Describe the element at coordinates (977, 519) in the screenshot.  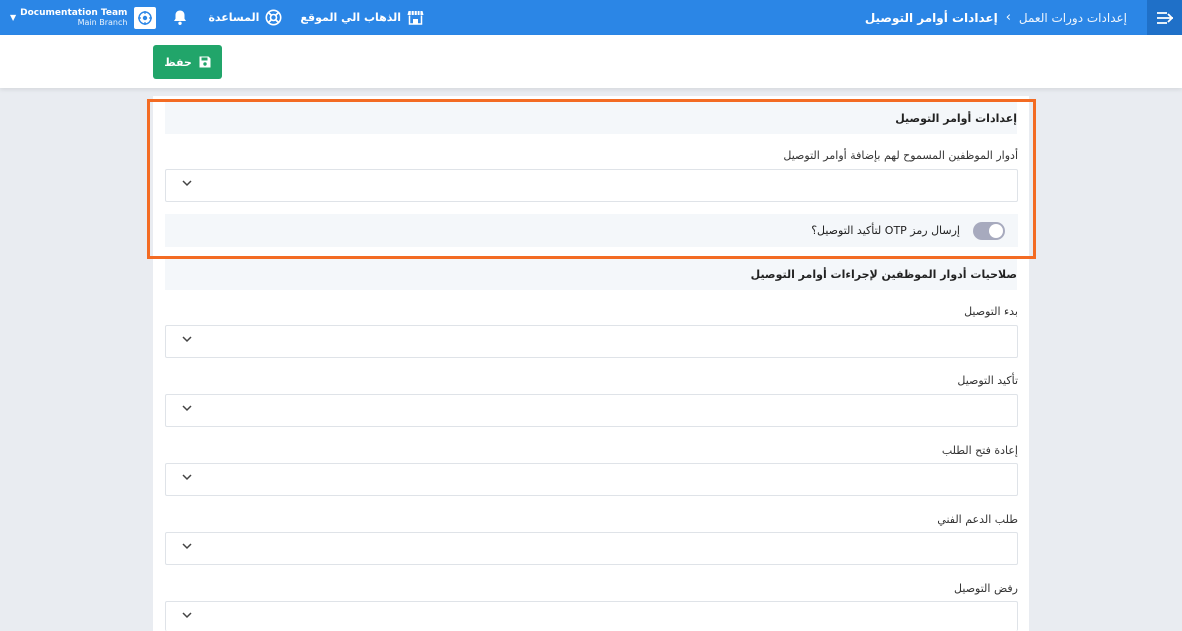
I see `support-request-label: طلب الدعم الفني` at that location.